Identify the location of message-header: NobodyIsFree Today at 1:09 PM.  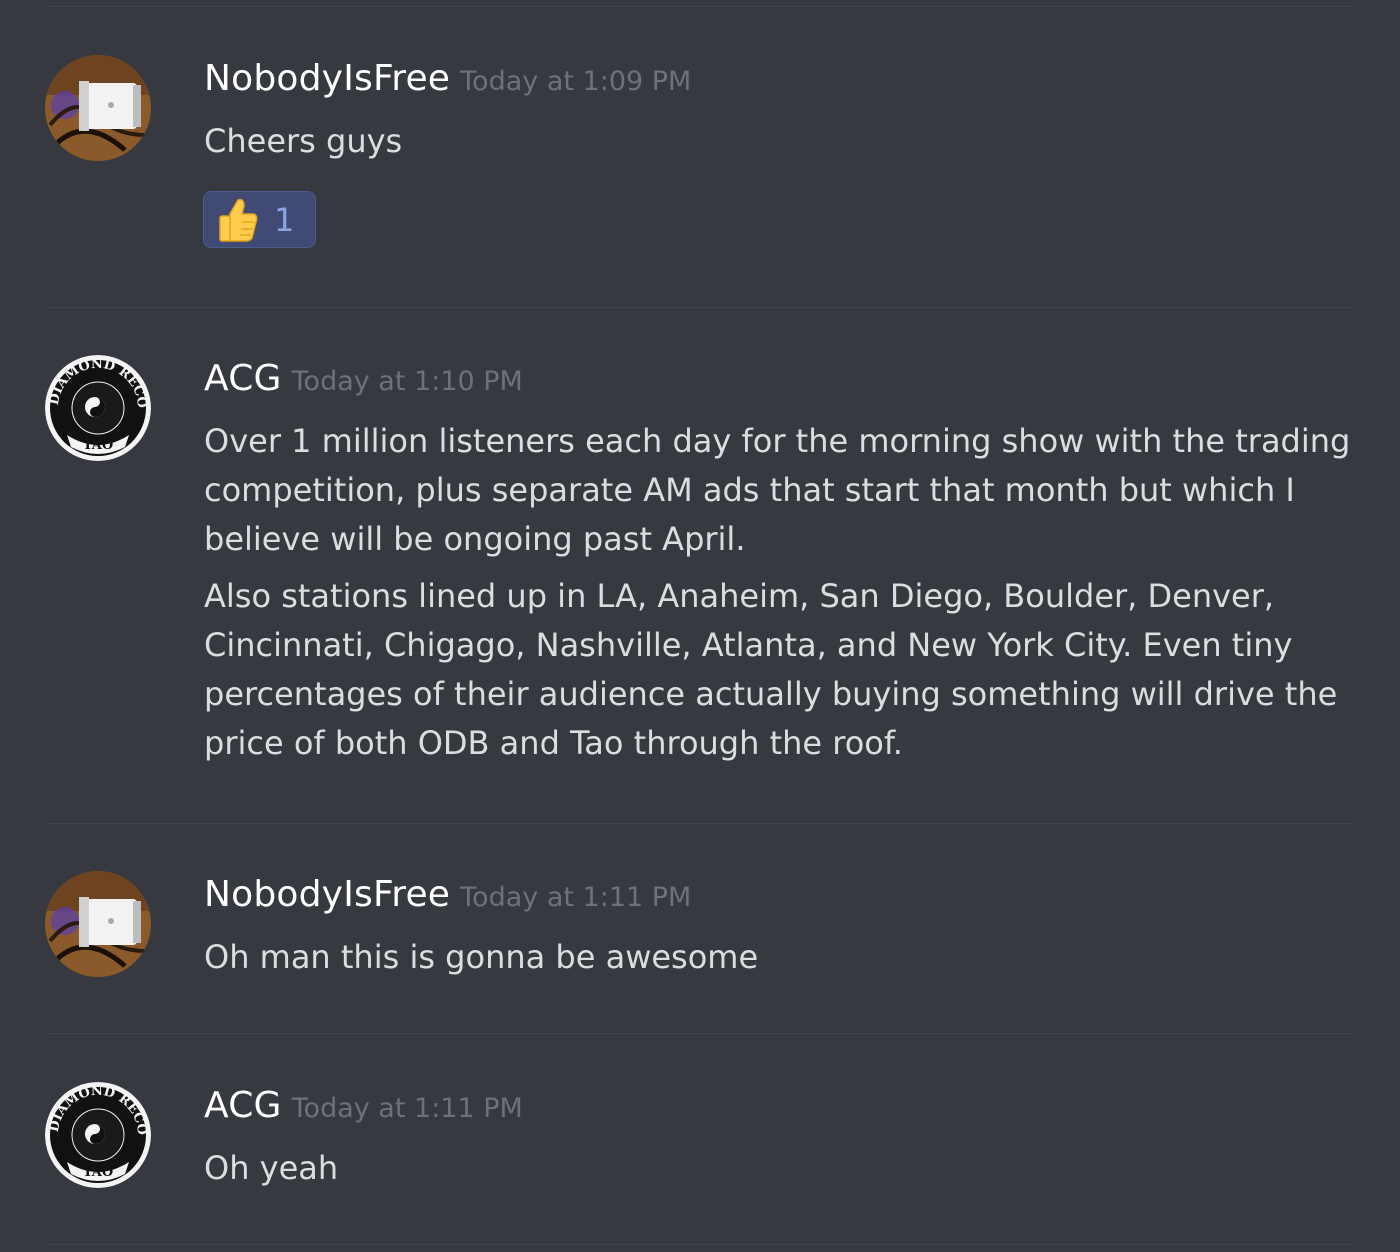
(447, 78).